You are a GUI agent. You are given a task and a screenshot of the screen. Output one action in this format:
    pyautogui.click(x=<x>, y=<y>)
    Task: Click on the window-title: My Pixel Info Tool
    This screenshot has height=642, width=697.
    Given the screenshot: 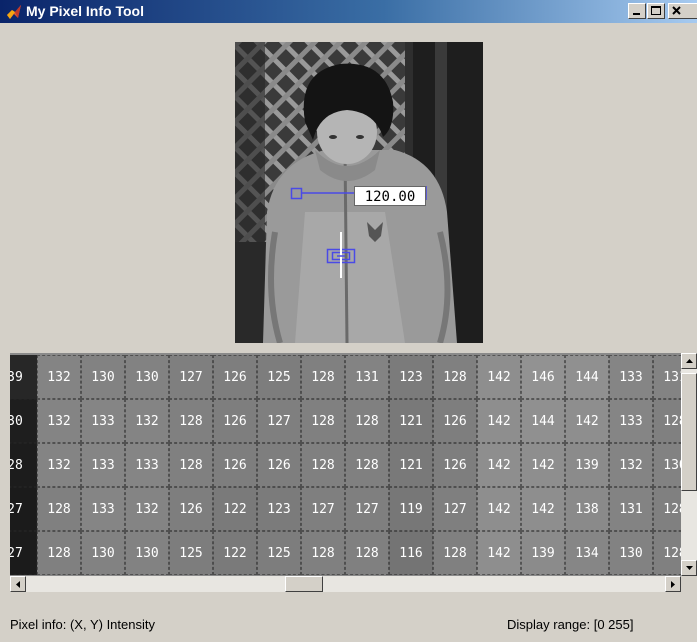 What is the action you would take?
    pyautogui.click(x=85, y=11)
    